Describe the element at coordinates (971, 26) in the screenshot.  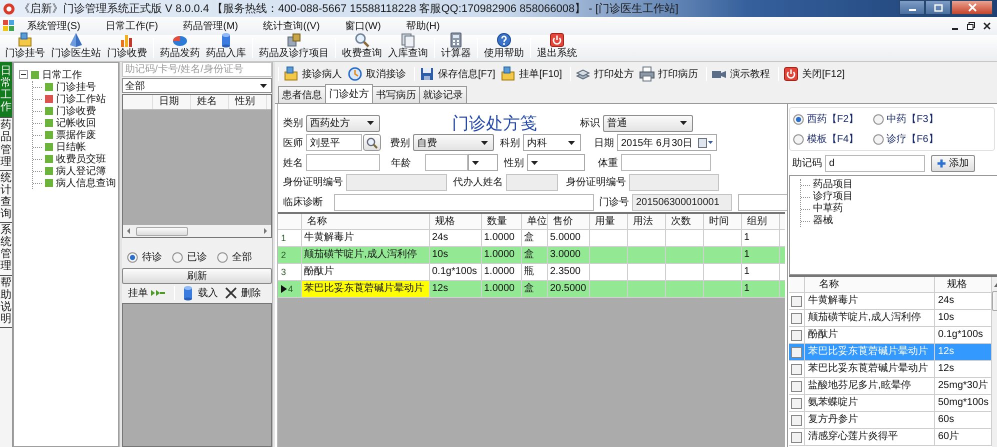
I see `restore-icon` at that location.